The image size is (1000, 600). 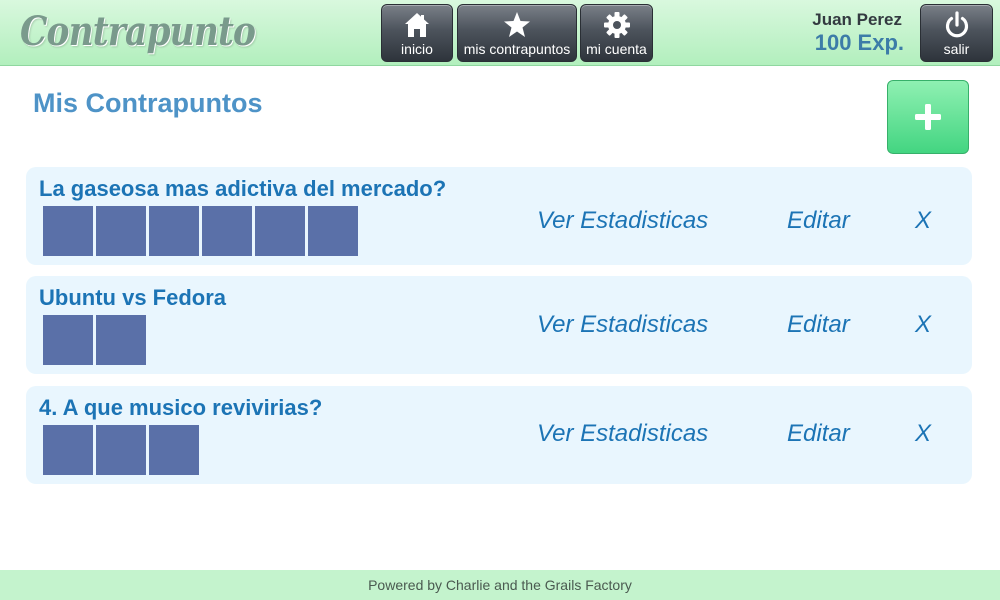 I want to click on contrapunto-title: Ubuntu vs Fedora, so click(x=133, y=297).